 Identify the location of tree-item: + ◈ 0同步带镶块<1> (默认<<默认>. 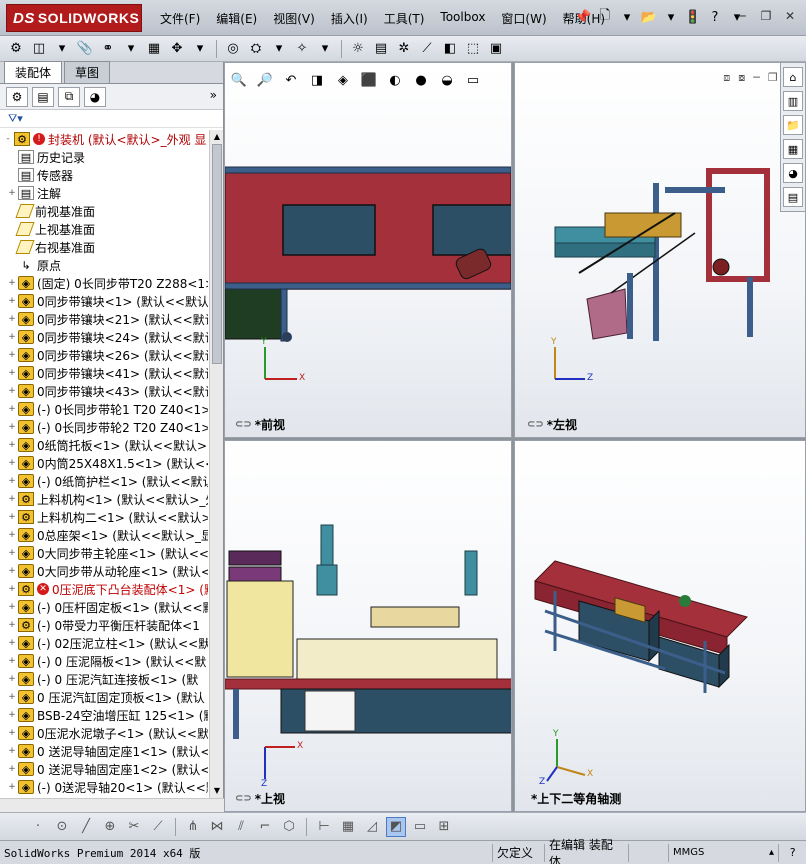
(104, 301).